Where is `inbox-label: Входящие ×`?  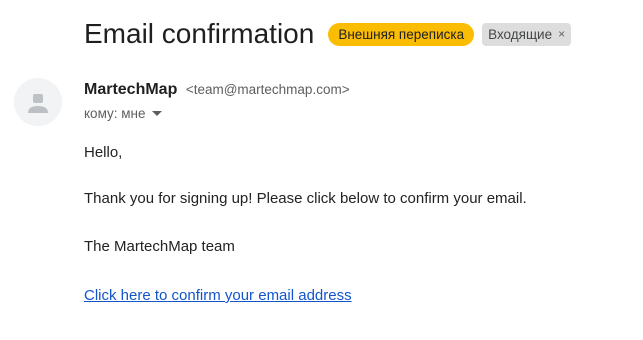
inbox-label: Входящие × is located at coordinates (527, 34).